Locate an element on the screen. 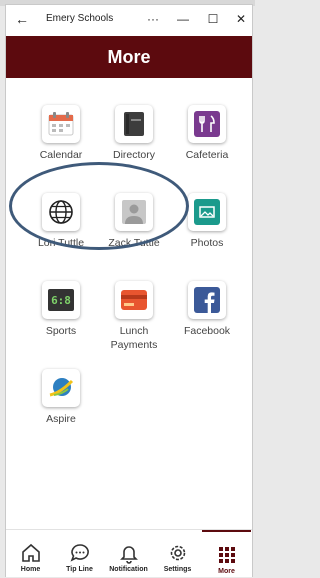 Image resolution: width=320 pixels, height=578 pixels. grid-icon is located at coordinates (226, 555).